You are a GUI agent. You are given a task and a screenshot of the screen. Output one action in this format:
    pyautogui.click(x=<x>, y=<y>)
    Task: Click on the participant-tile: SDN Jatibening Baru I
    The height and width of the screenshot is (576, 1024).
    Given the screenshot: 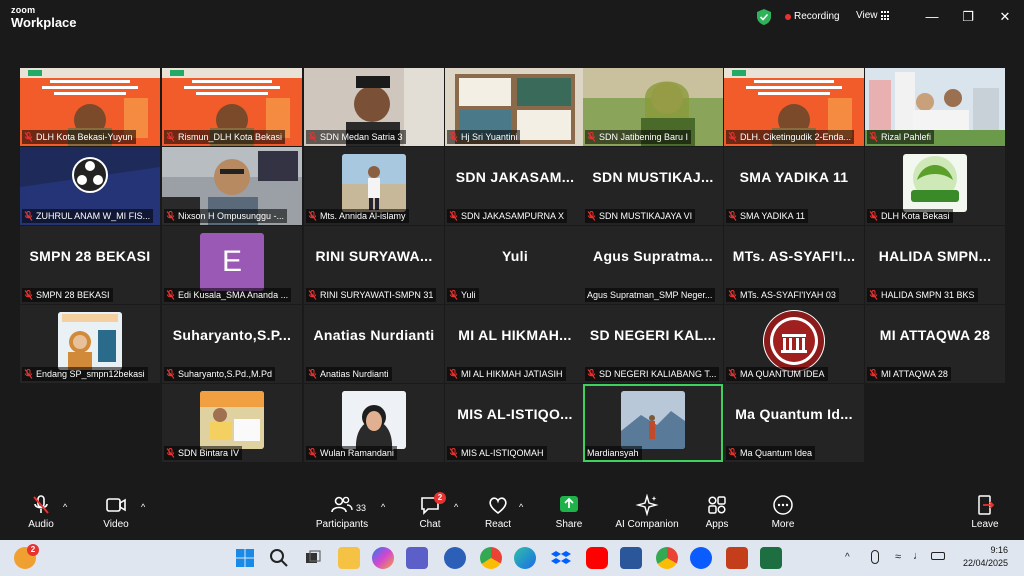 What is the action you would take?
    pyautogui.click(x=653, y=107)
    